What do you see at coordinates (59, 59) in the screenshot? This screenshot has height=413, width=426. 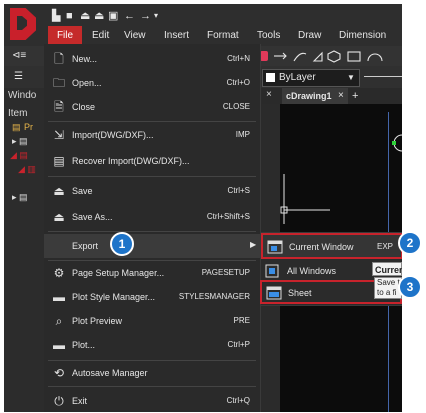 I see `new-file-icon: 🗋` at bounding box center [59, 59].